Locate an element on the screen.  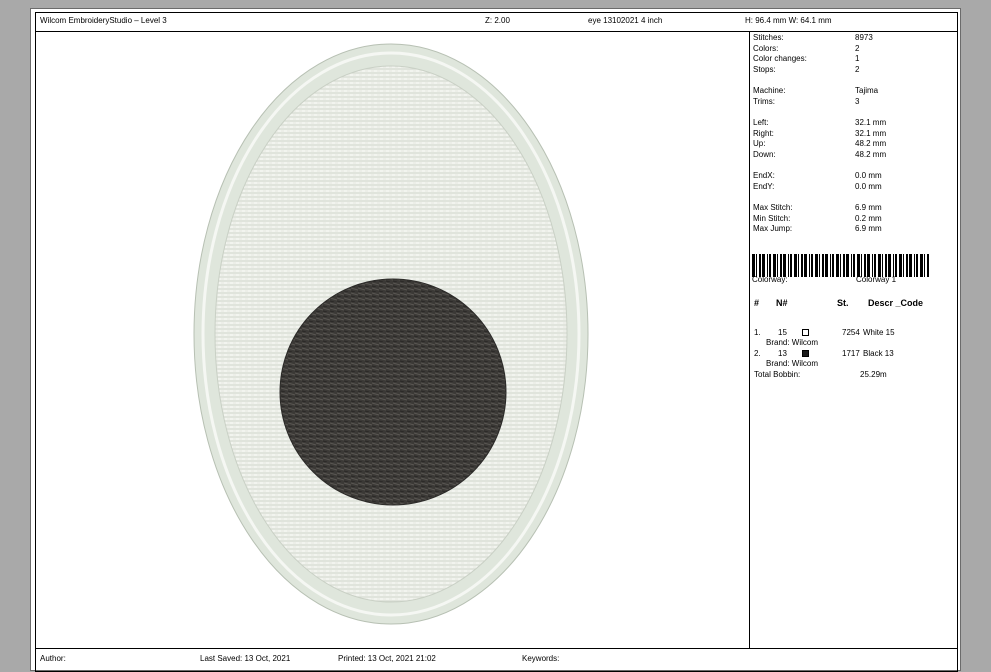
stat-label: Down: is located at coordinates (764, 154).